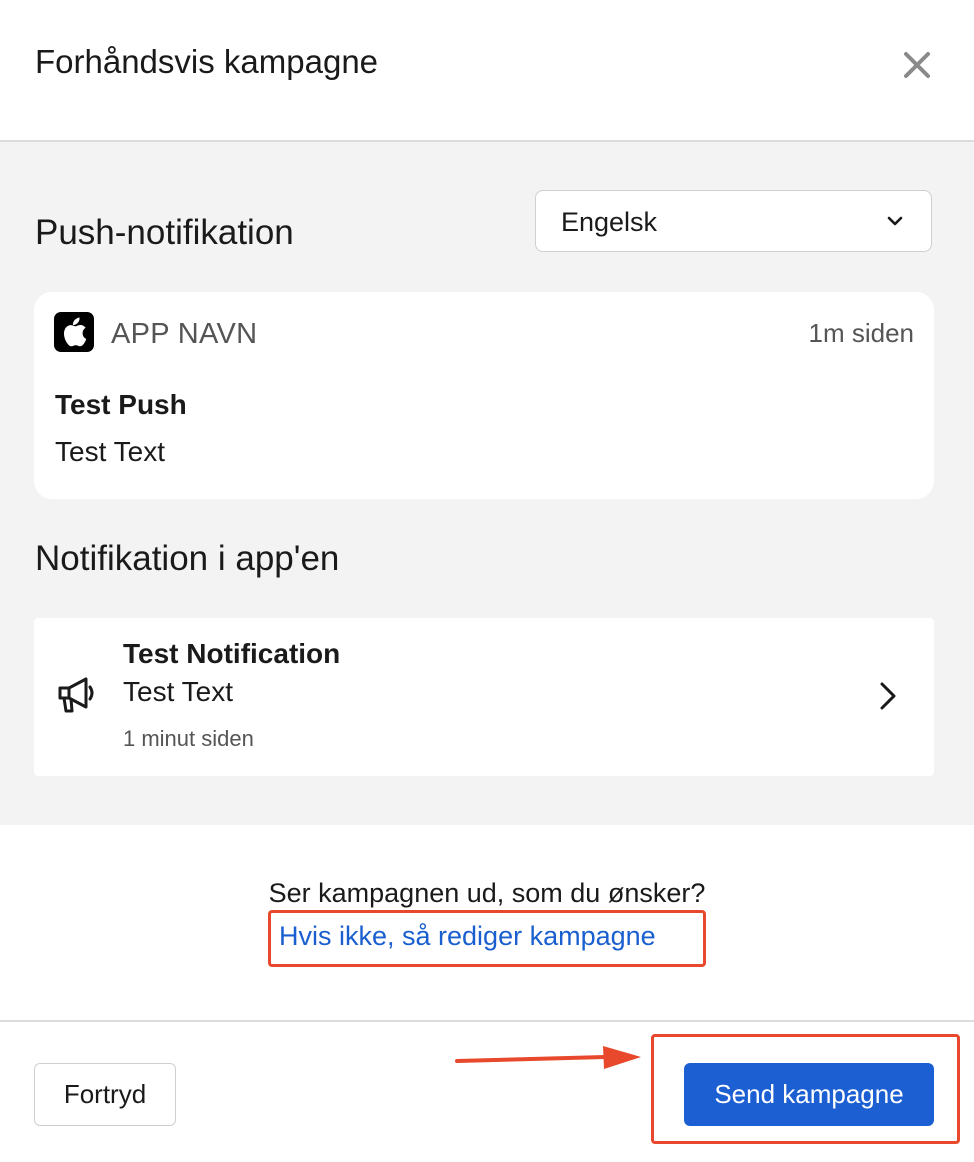 Image resolution: width=974 pixels, height=1162 pixels. Describe the element at coordinates (76, 695) in the screenshot. I see `megaphone-icon` at that location.